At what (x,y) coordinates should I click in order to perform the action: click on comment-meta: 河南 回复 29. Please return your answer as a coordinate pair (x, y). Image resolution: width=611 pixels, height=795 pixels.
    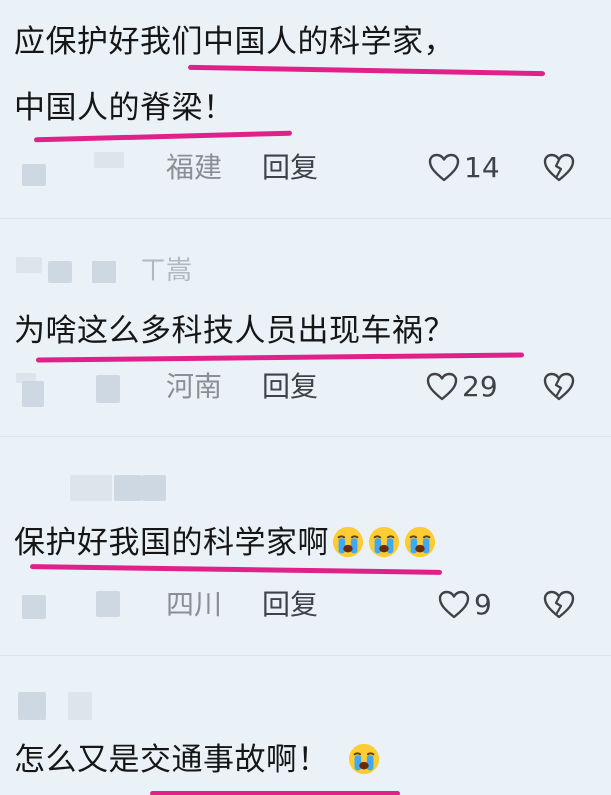
    Looking at the image, I should click on (305, 387).